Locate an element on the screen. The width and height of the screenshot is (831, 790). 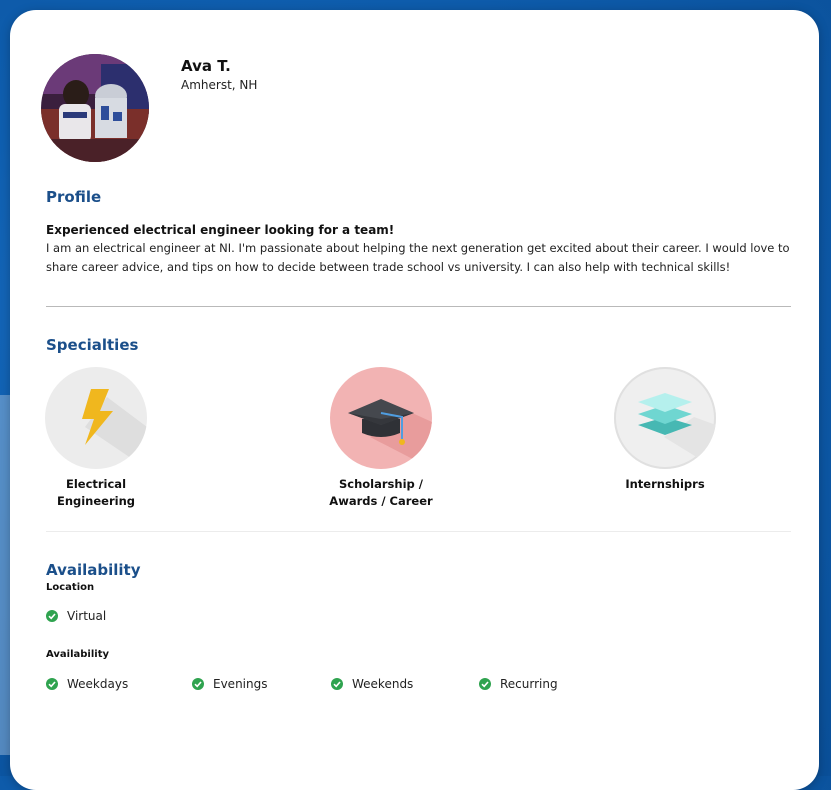
availability-option-label: Recurring is located at coordinates (529, 684).